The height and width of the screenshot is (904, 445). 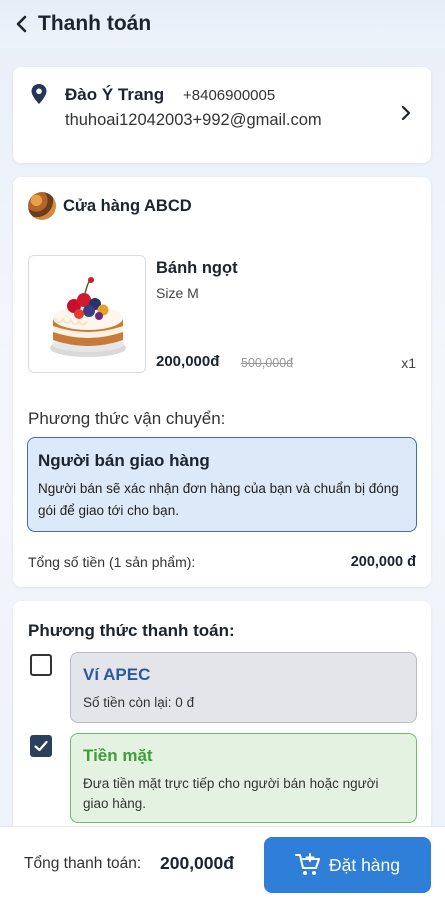 What do you see at coordinates (197, 268) in the screenshot?
I see `product-name: Bánh ngọt` at bounding box center [197, 268].